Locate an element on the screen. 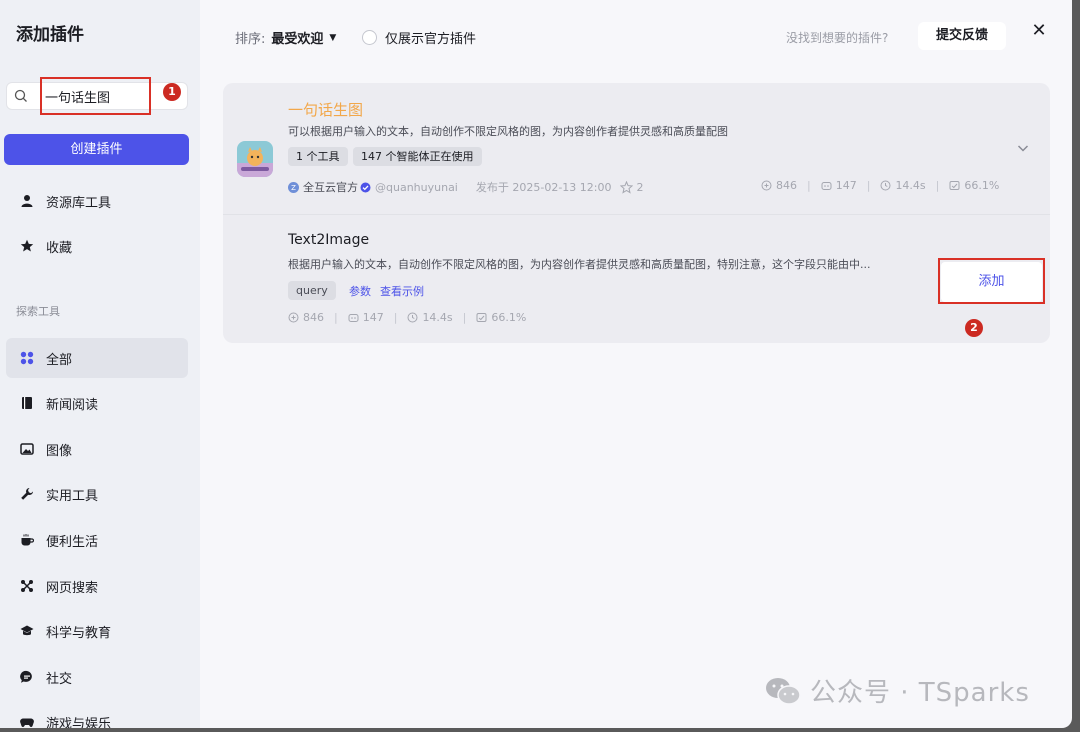 This screenshot has width=1080, height=732. sidebar-item-games: 游戏与娱乐 is located at coordinates (97, 715).